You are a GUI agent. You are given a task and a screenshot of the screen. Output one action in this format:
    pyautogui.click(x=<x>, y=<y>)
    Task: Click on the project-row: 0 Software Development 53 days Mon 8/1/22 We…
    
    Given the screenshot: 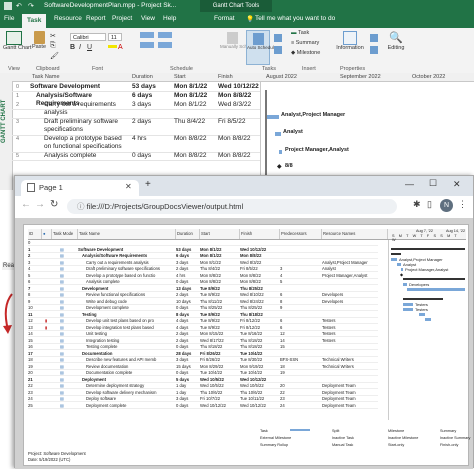 What is the action you would take?
    pyautogui.click(x=136, y=87)
    